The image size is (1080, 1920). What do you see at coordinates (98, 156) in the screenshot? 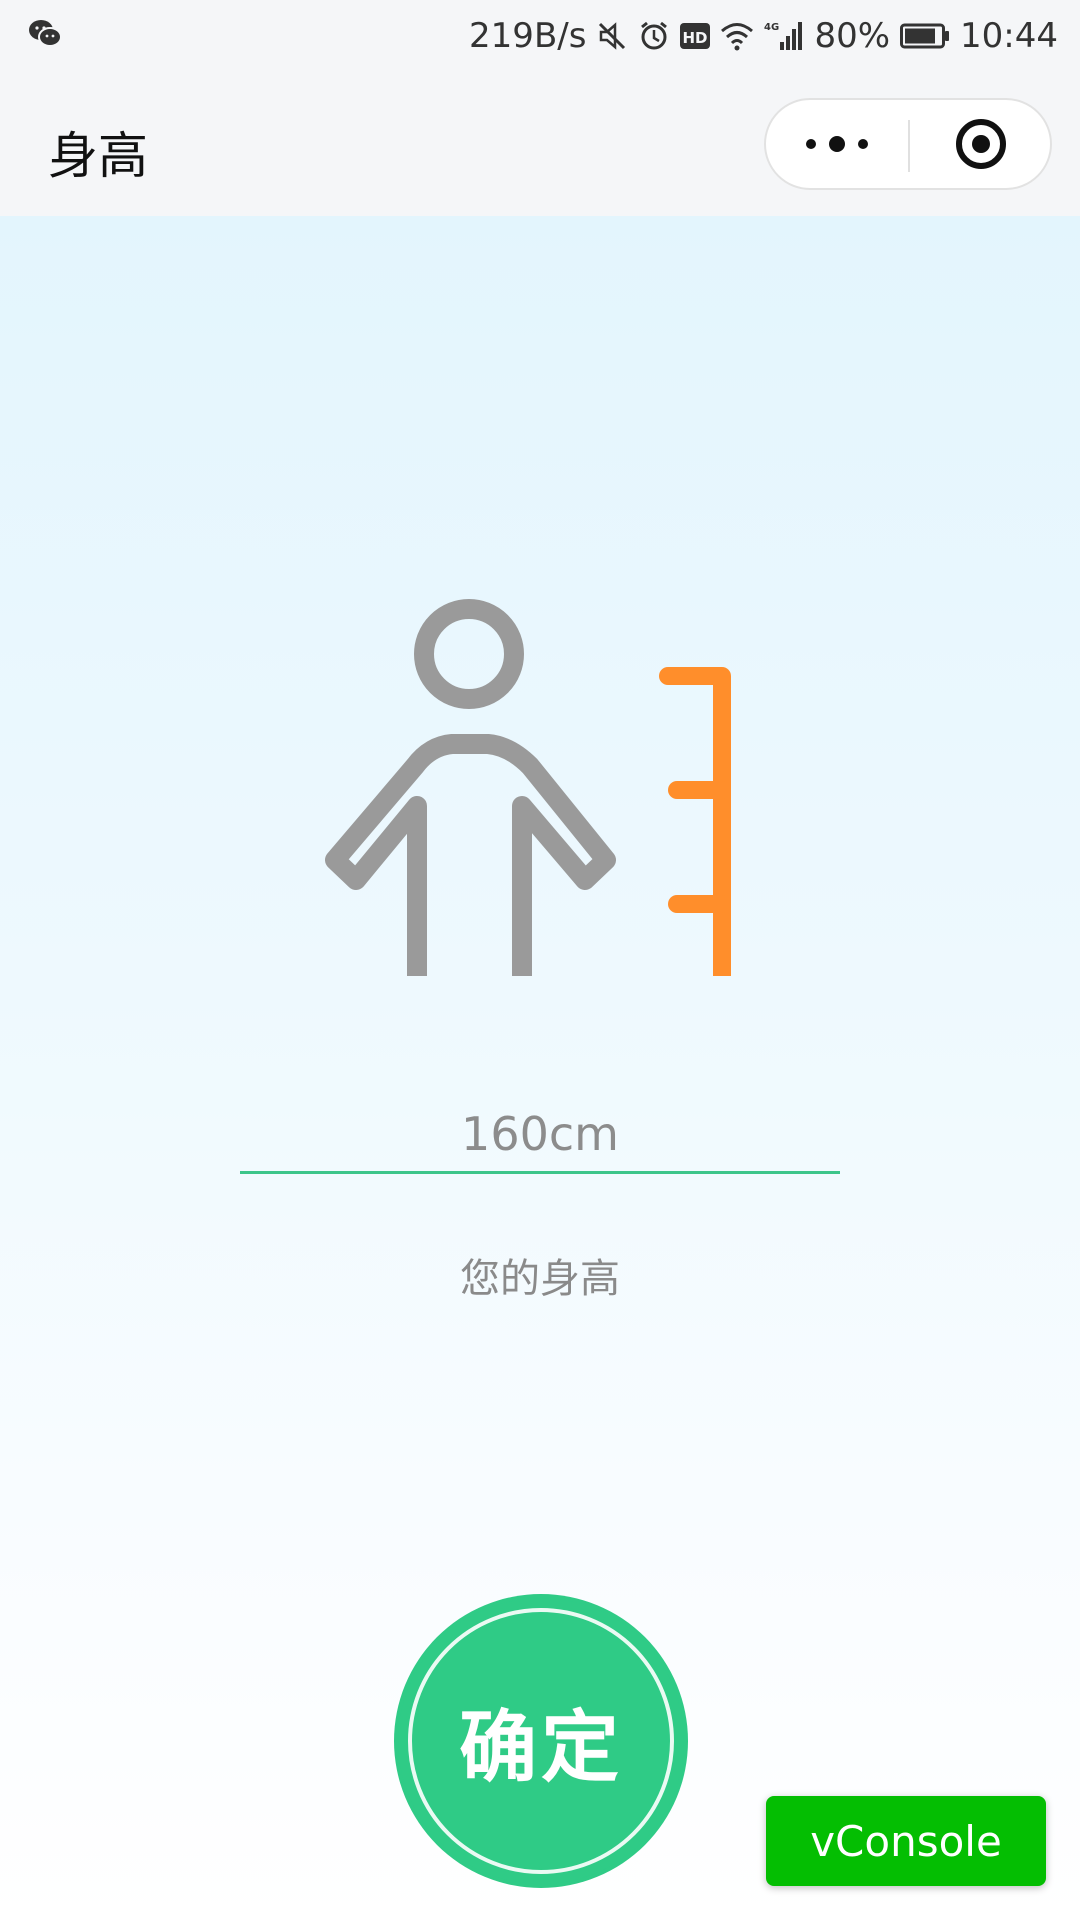
I see `page-title: 身高` at bounding box center [98, 156].